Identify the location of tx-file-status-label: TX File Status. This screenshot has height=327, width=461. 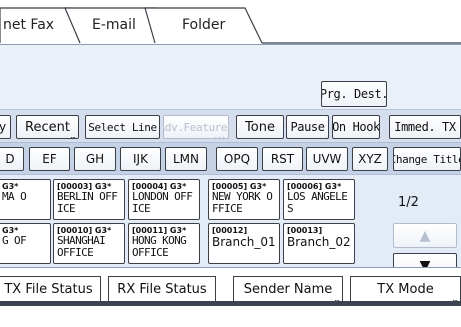
(48, 289).